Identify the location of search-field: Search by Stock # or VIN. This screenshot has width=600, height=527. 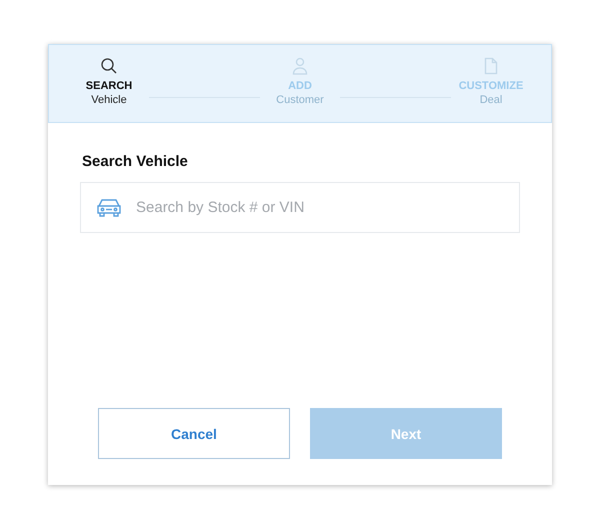
(300, 207).